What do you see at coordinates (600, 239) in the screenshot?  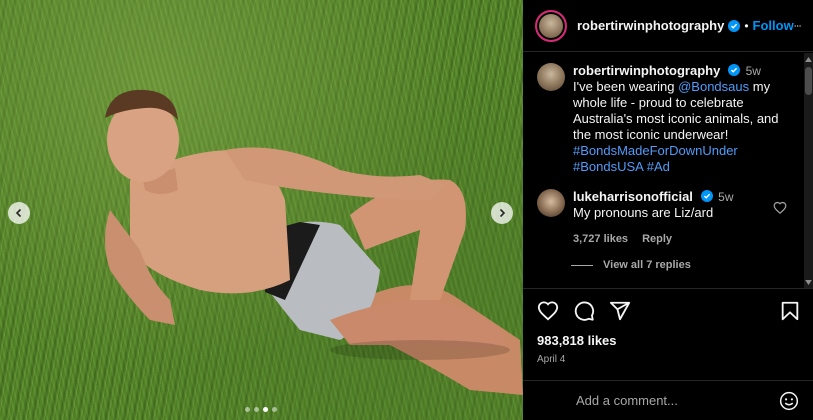 I see `comment-likes: 3,727 likes` at bounding box center [600, 239].